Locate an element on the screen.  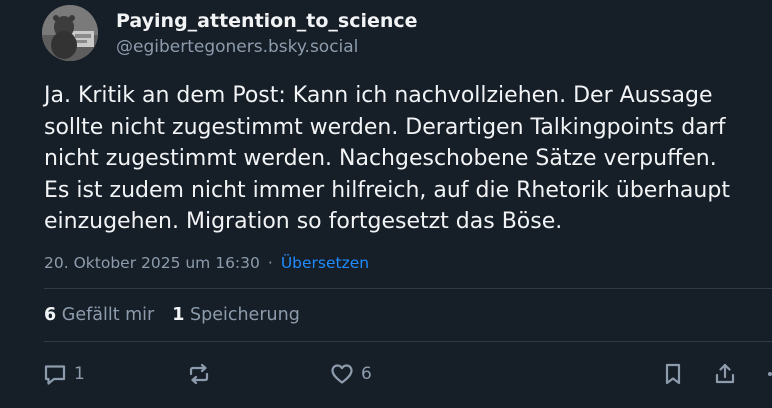
share-button is located at coordinates (725, 374).